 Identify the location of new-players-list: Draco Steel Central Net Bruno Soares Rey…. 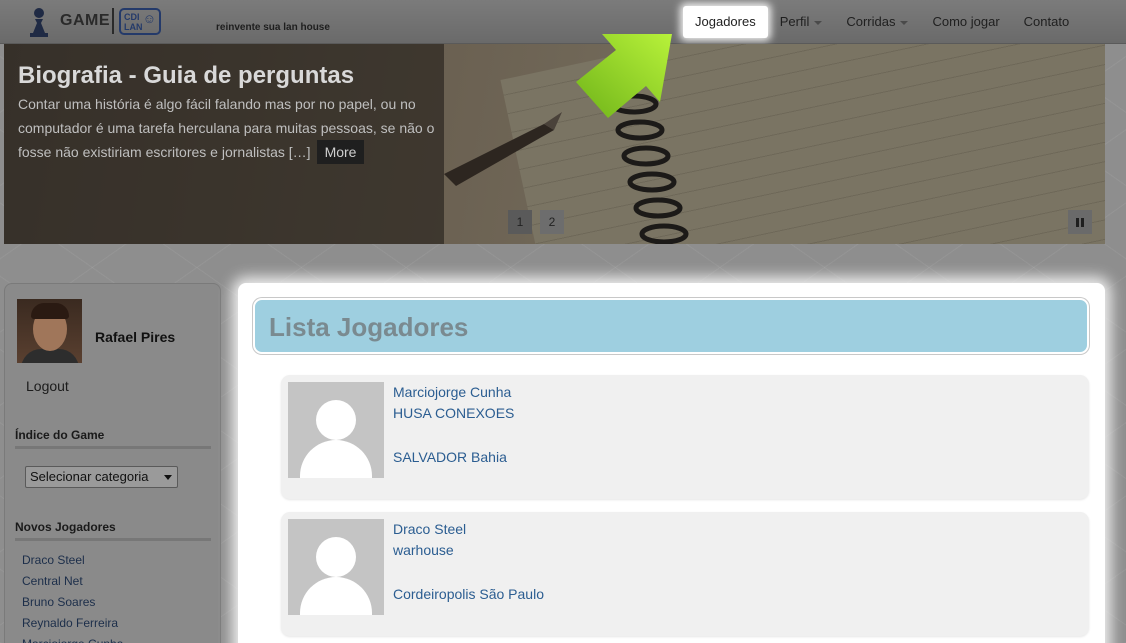
(72, 596).